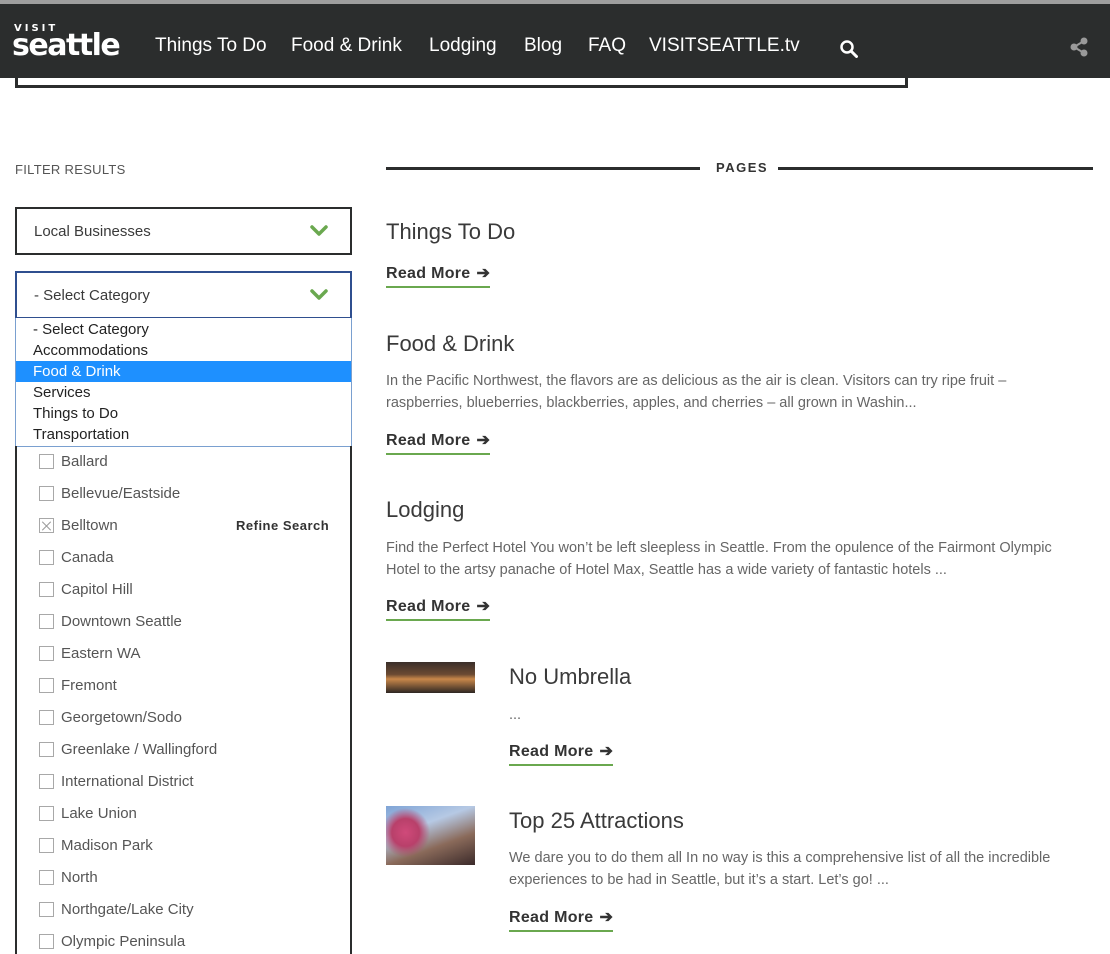 This screenshot has width=1110, height=954. Describe the element at coordinates (89, 685) in the screenshot. I see `neighborhood-label: Fremont` at that location.